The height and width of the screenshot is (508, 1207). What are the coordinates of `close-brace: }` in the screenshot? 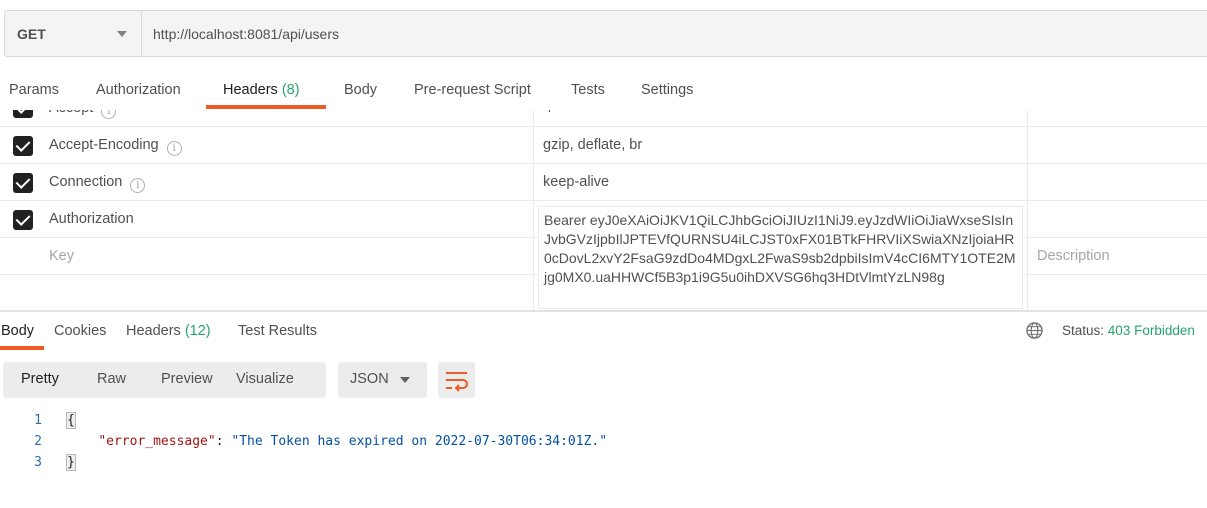 It's located at (71, 462).